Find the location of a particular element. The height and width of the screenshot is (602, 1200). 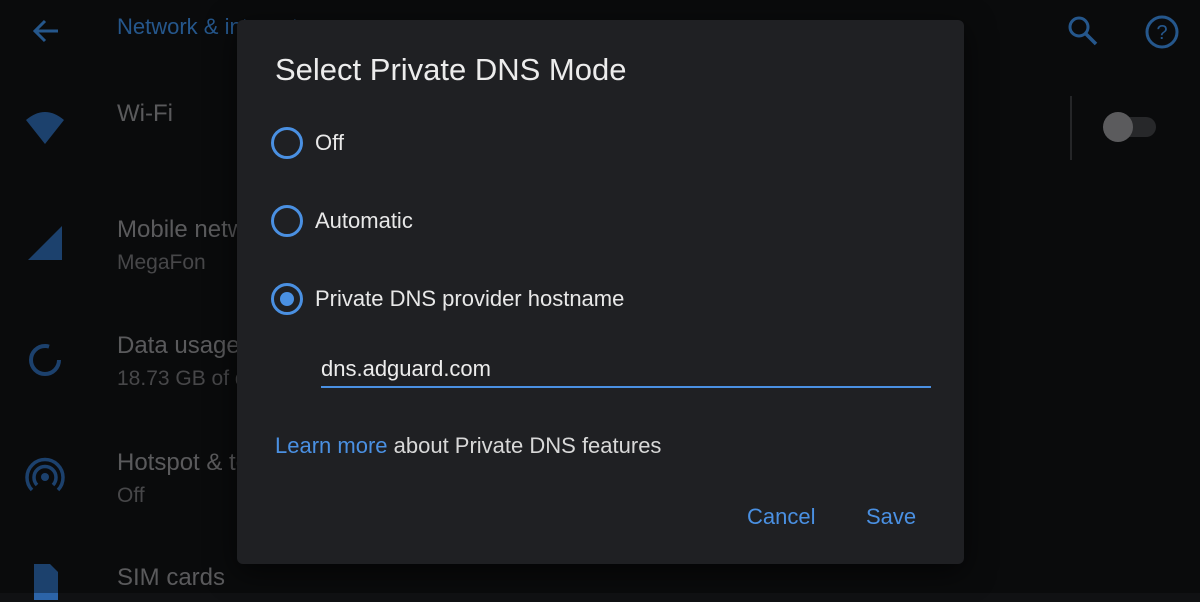

learn-more-suffix: about Private DNS features is located at coordinates (524, 445).